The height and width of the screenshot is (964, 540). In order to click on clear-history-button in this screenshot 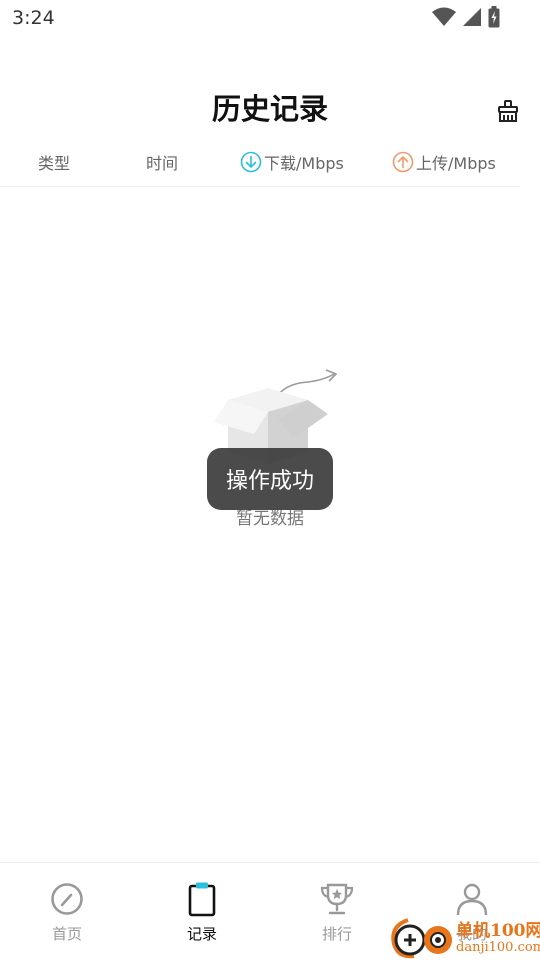, I will do `click(509, 112)`.